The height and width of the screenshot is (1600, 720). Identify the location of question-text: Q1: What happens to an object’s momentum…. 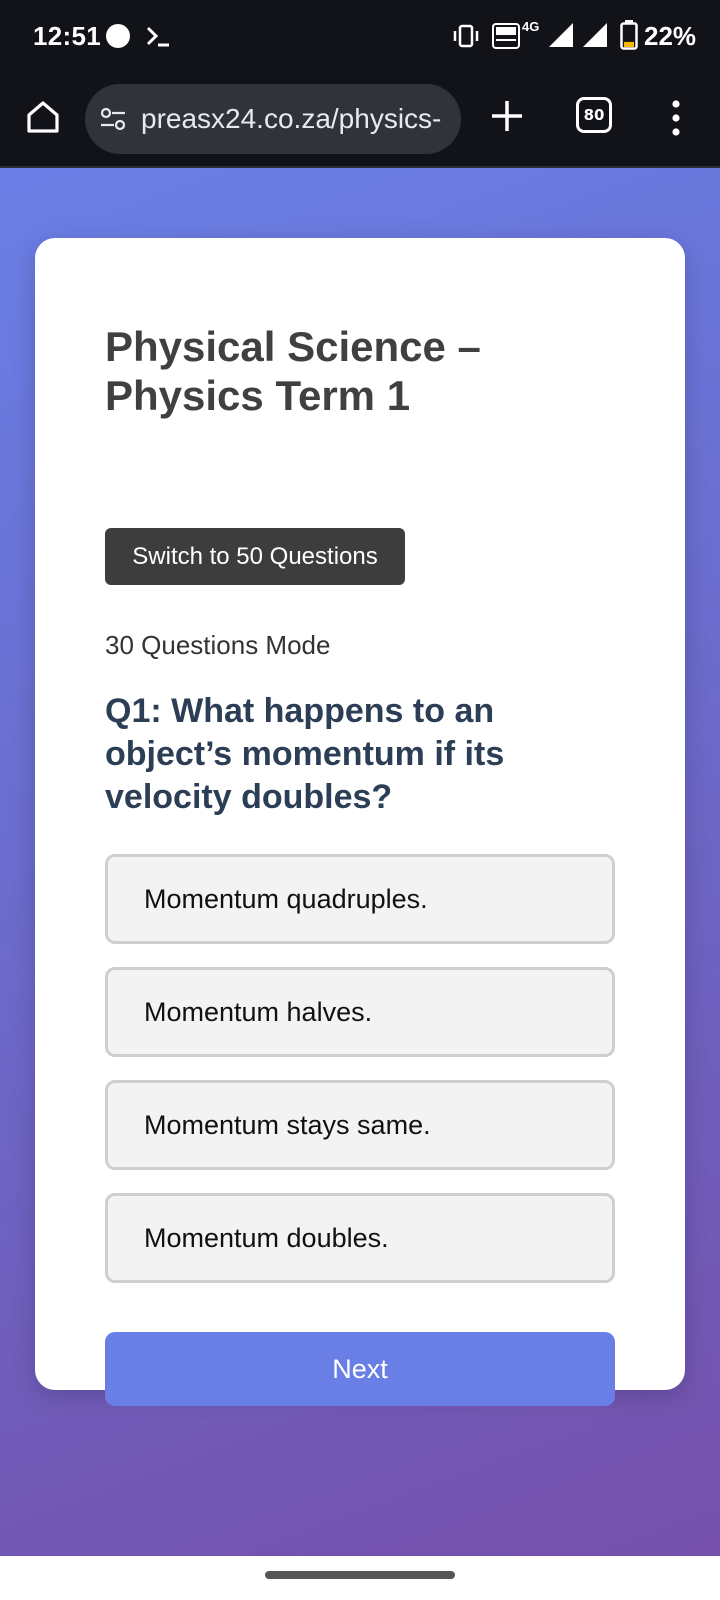
(305, 754).